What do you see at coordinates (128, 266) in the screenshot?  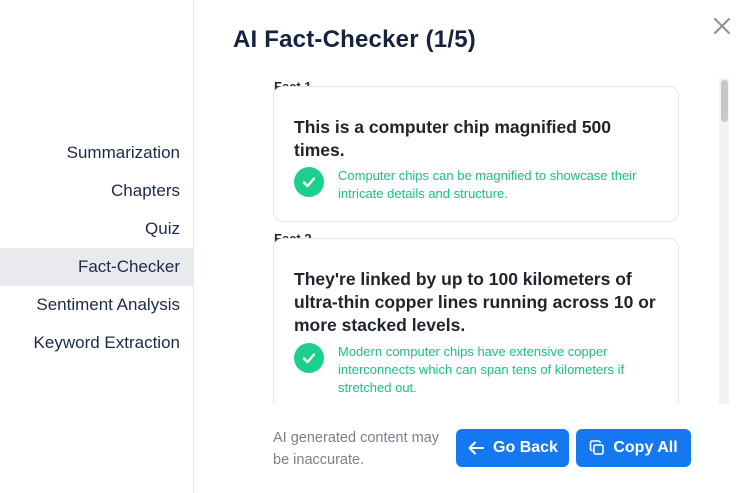 I see `sidebar-item-label: Fact-Checker` at bounding box center [128, 266].